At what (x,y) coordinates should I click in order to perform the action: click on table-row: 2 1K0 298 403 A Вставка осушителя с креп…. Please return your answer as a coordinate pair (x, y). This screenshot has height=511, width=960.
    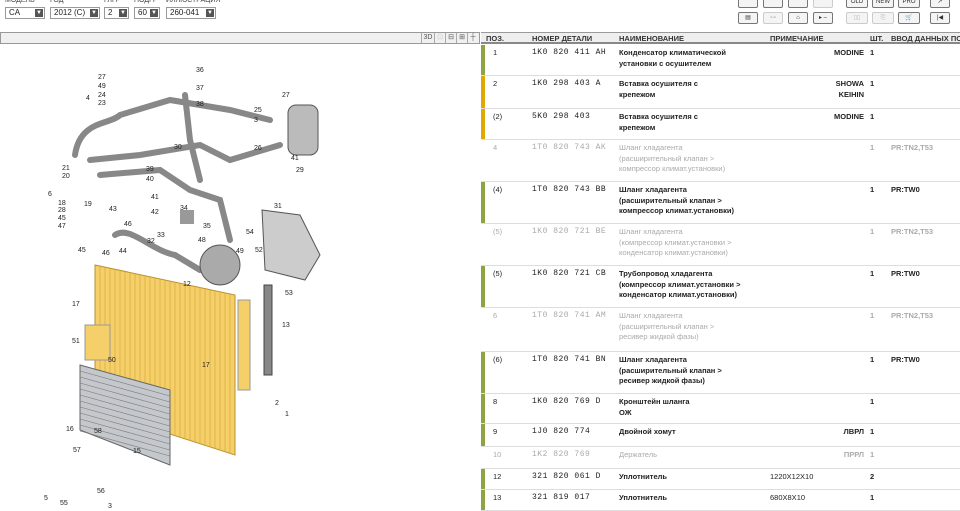
    Looking at the image, I should click on (720, 92).